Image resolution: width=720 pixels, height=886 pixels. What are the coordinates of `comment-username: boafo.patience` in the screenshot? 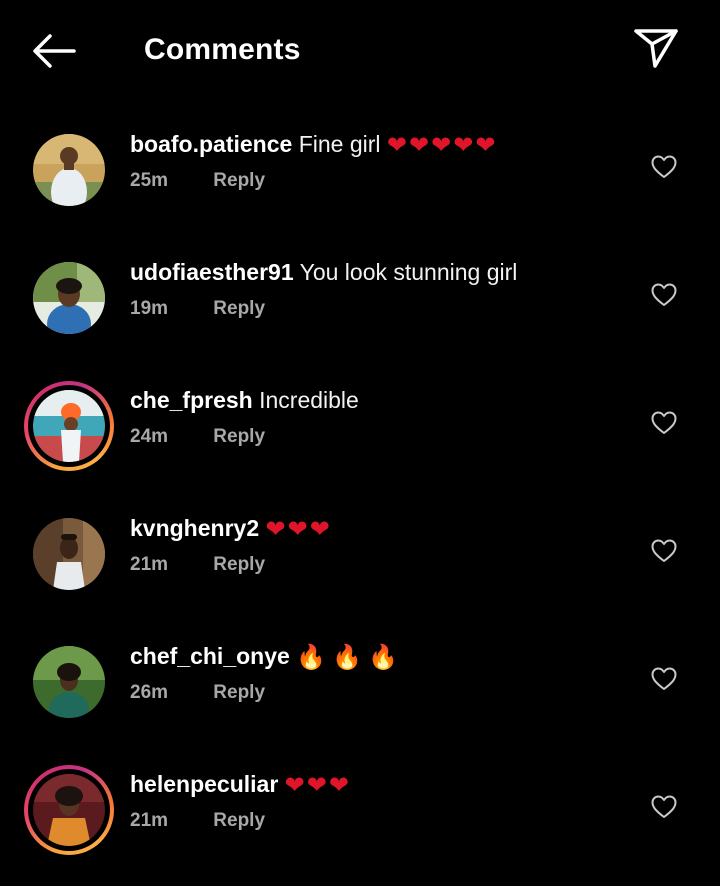 It's located at (211, 144).